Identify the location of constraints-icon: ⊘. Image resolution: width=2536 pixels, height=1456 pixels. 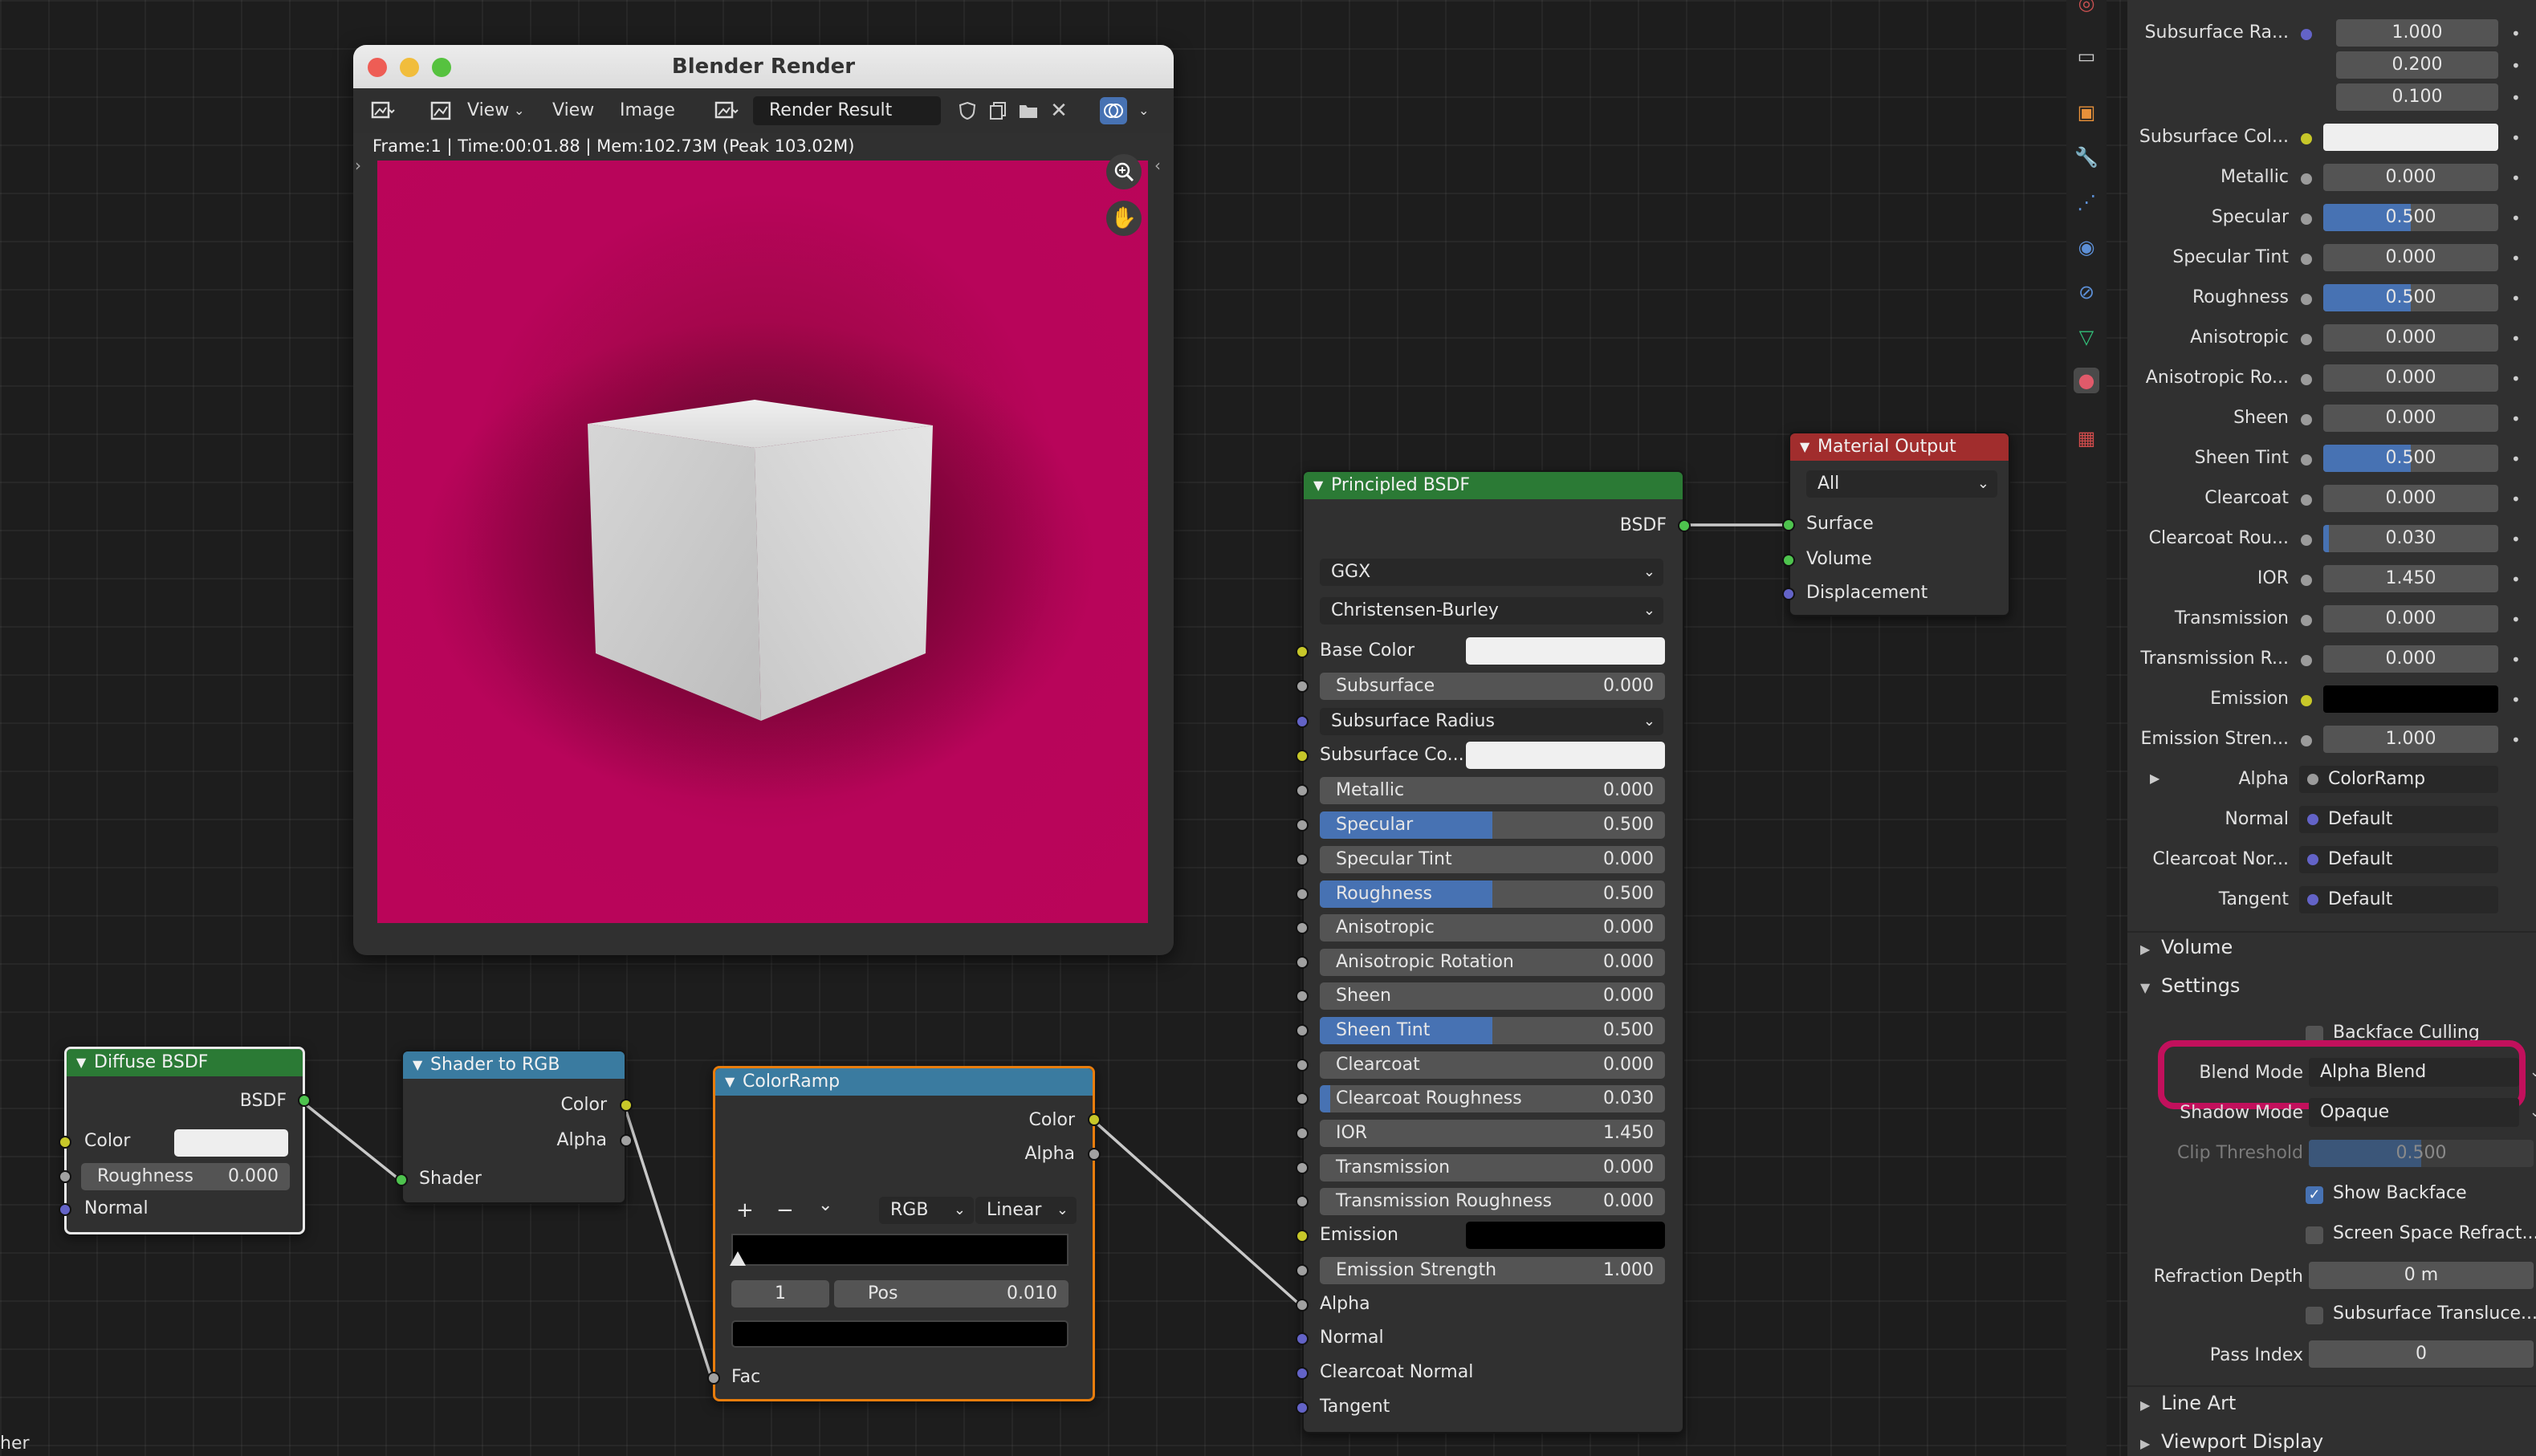
(2086, 292).